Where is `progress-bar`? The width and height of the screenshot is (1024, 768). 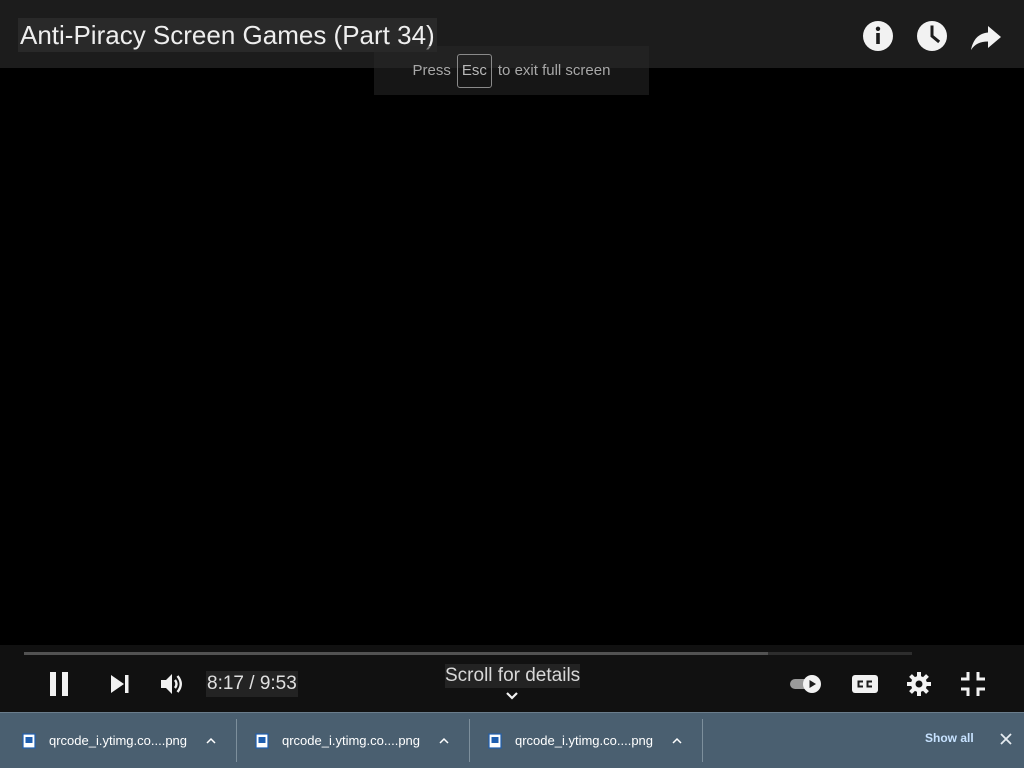 progress-bar is located at coordinates (468, 653).